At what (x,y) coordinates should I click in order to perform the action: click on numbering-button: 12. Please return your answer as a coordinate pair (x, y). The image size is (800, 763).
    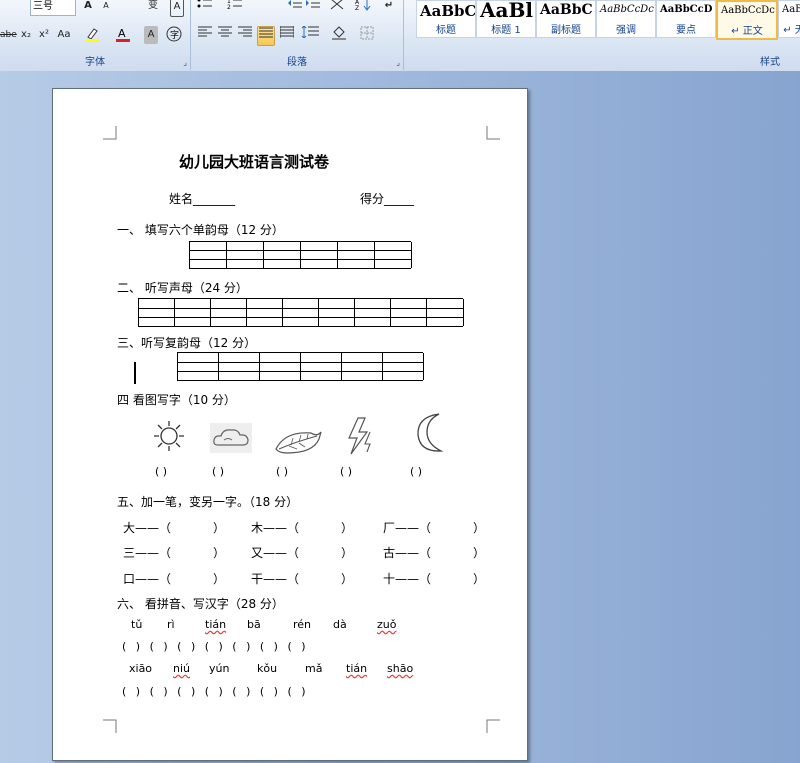
    Looking at the image, I should click on (235, 7).